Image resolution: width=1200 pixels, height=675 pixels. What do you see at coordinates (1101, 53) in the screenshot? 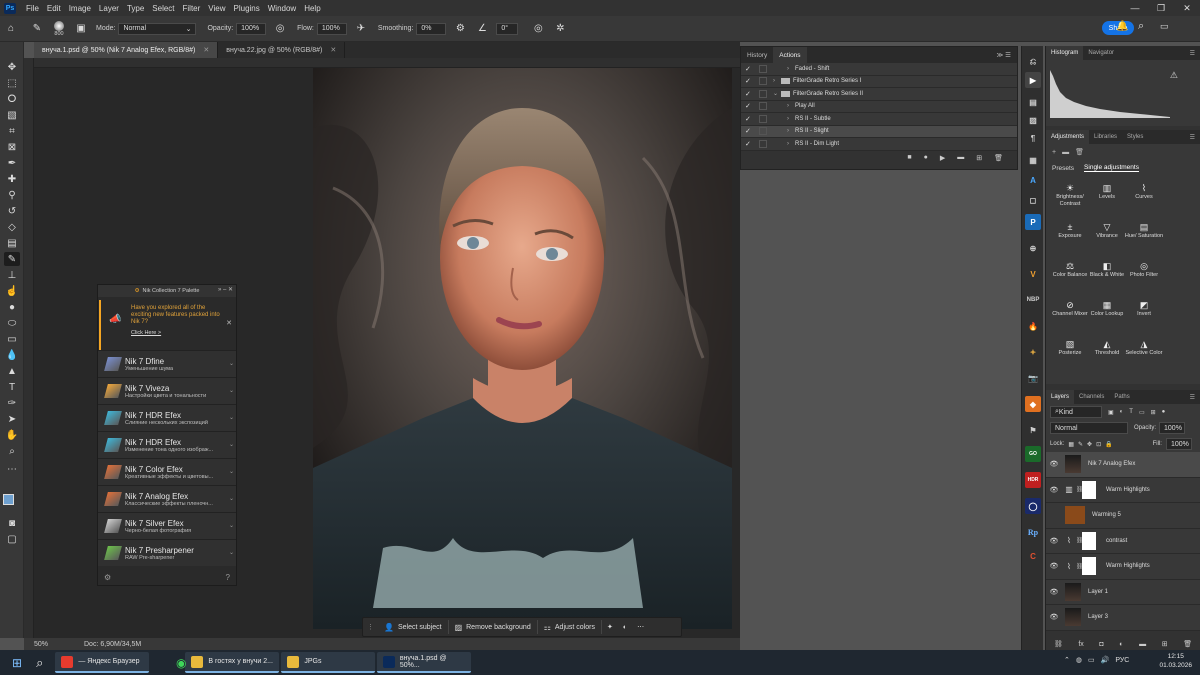
I see `tab-navigator: Navigator` at bounding box center [1101, 53].